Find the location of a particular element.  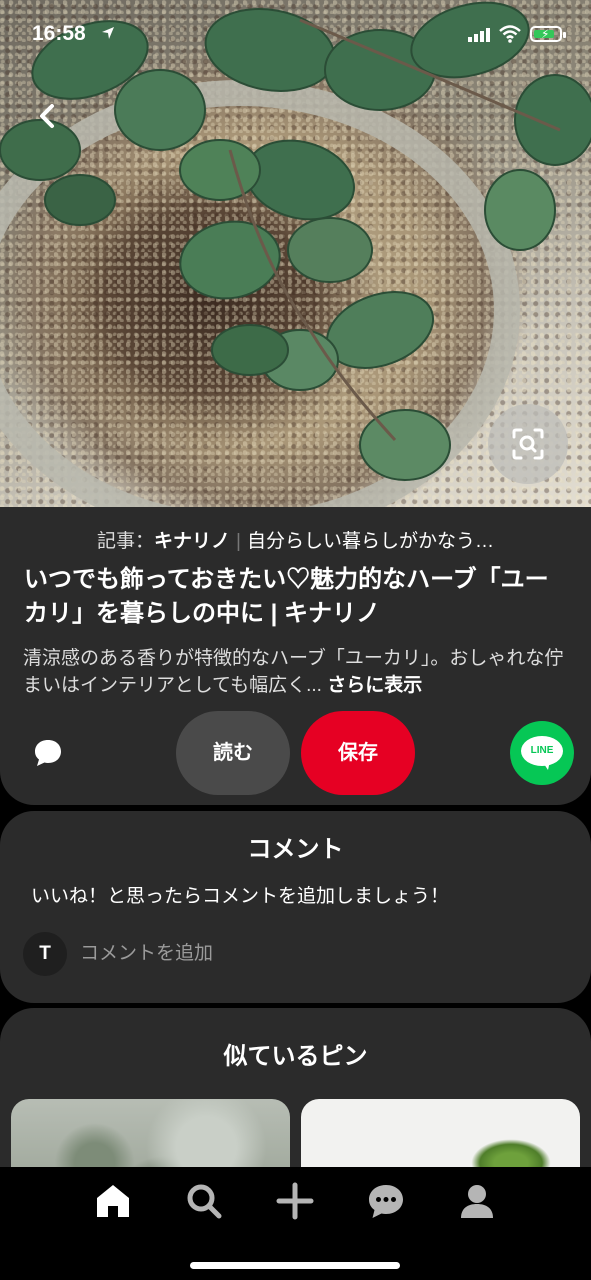

line-share-button: LINE is located at coordinates (542, 753).